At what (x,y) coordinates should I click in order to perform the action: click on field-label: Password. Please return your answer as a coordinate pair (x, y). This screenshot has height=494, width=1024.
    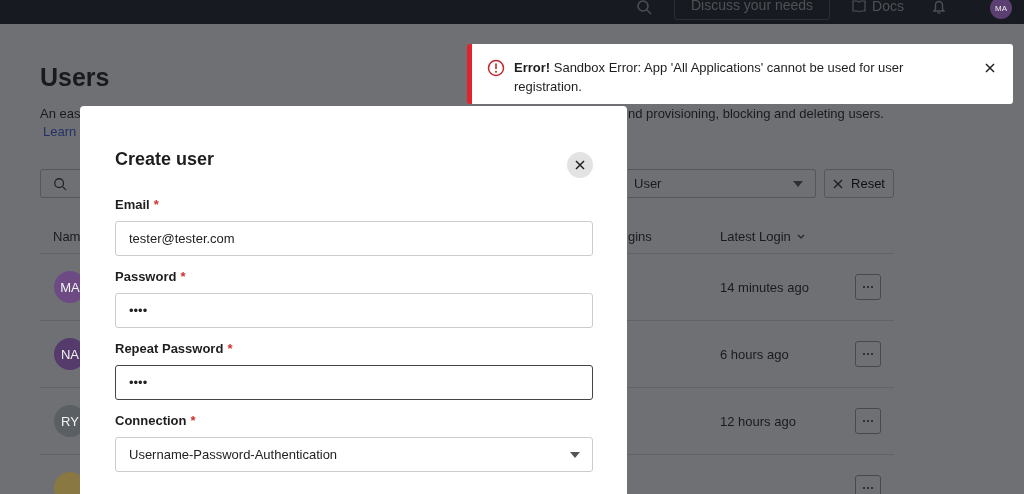
    Looking at the image, I should click on (146, 277).